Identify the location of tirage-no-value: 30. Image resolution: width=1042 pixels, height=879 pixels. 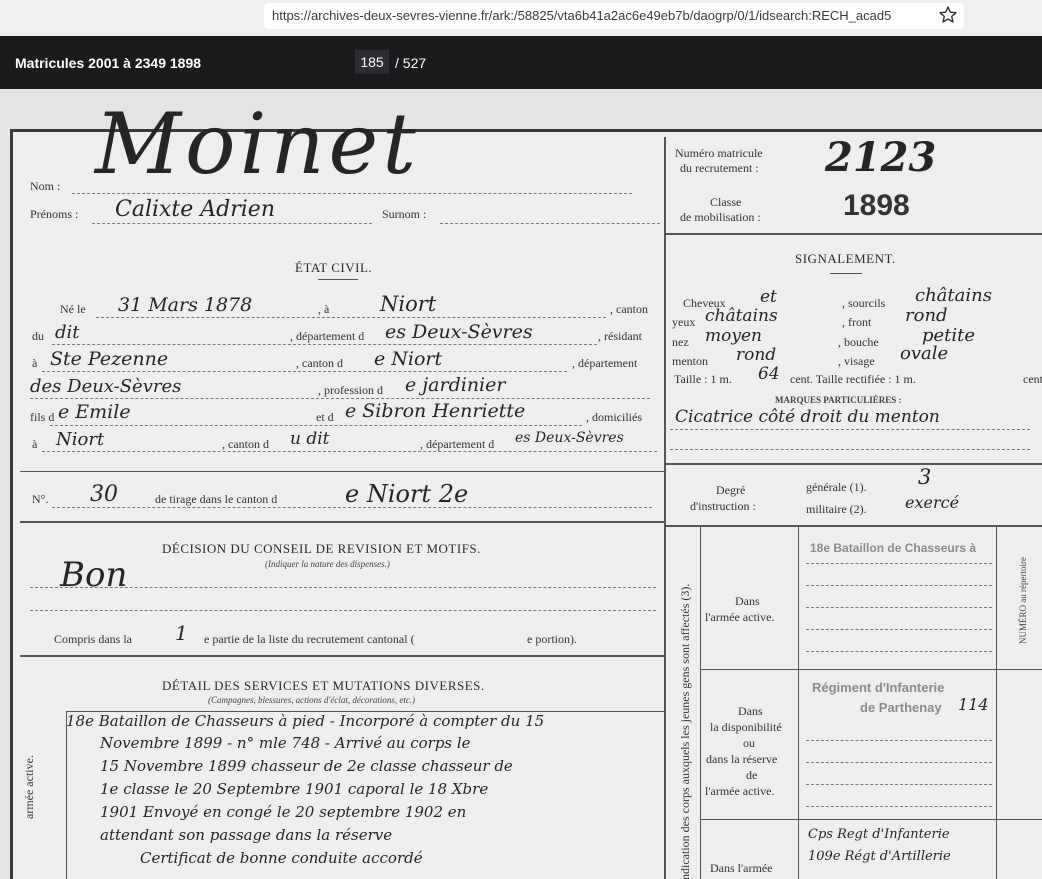
(104, 494).